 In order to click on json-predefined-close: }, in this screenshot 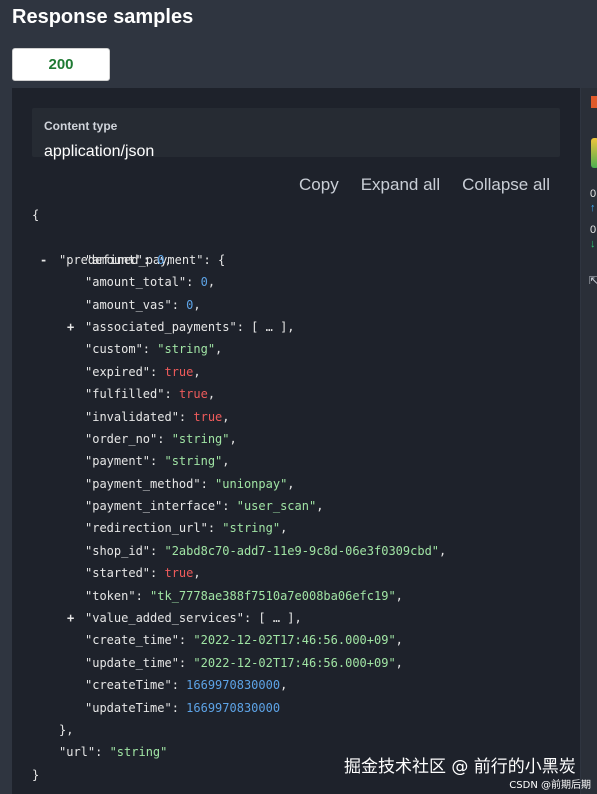, I will do `click(66, 729)`.